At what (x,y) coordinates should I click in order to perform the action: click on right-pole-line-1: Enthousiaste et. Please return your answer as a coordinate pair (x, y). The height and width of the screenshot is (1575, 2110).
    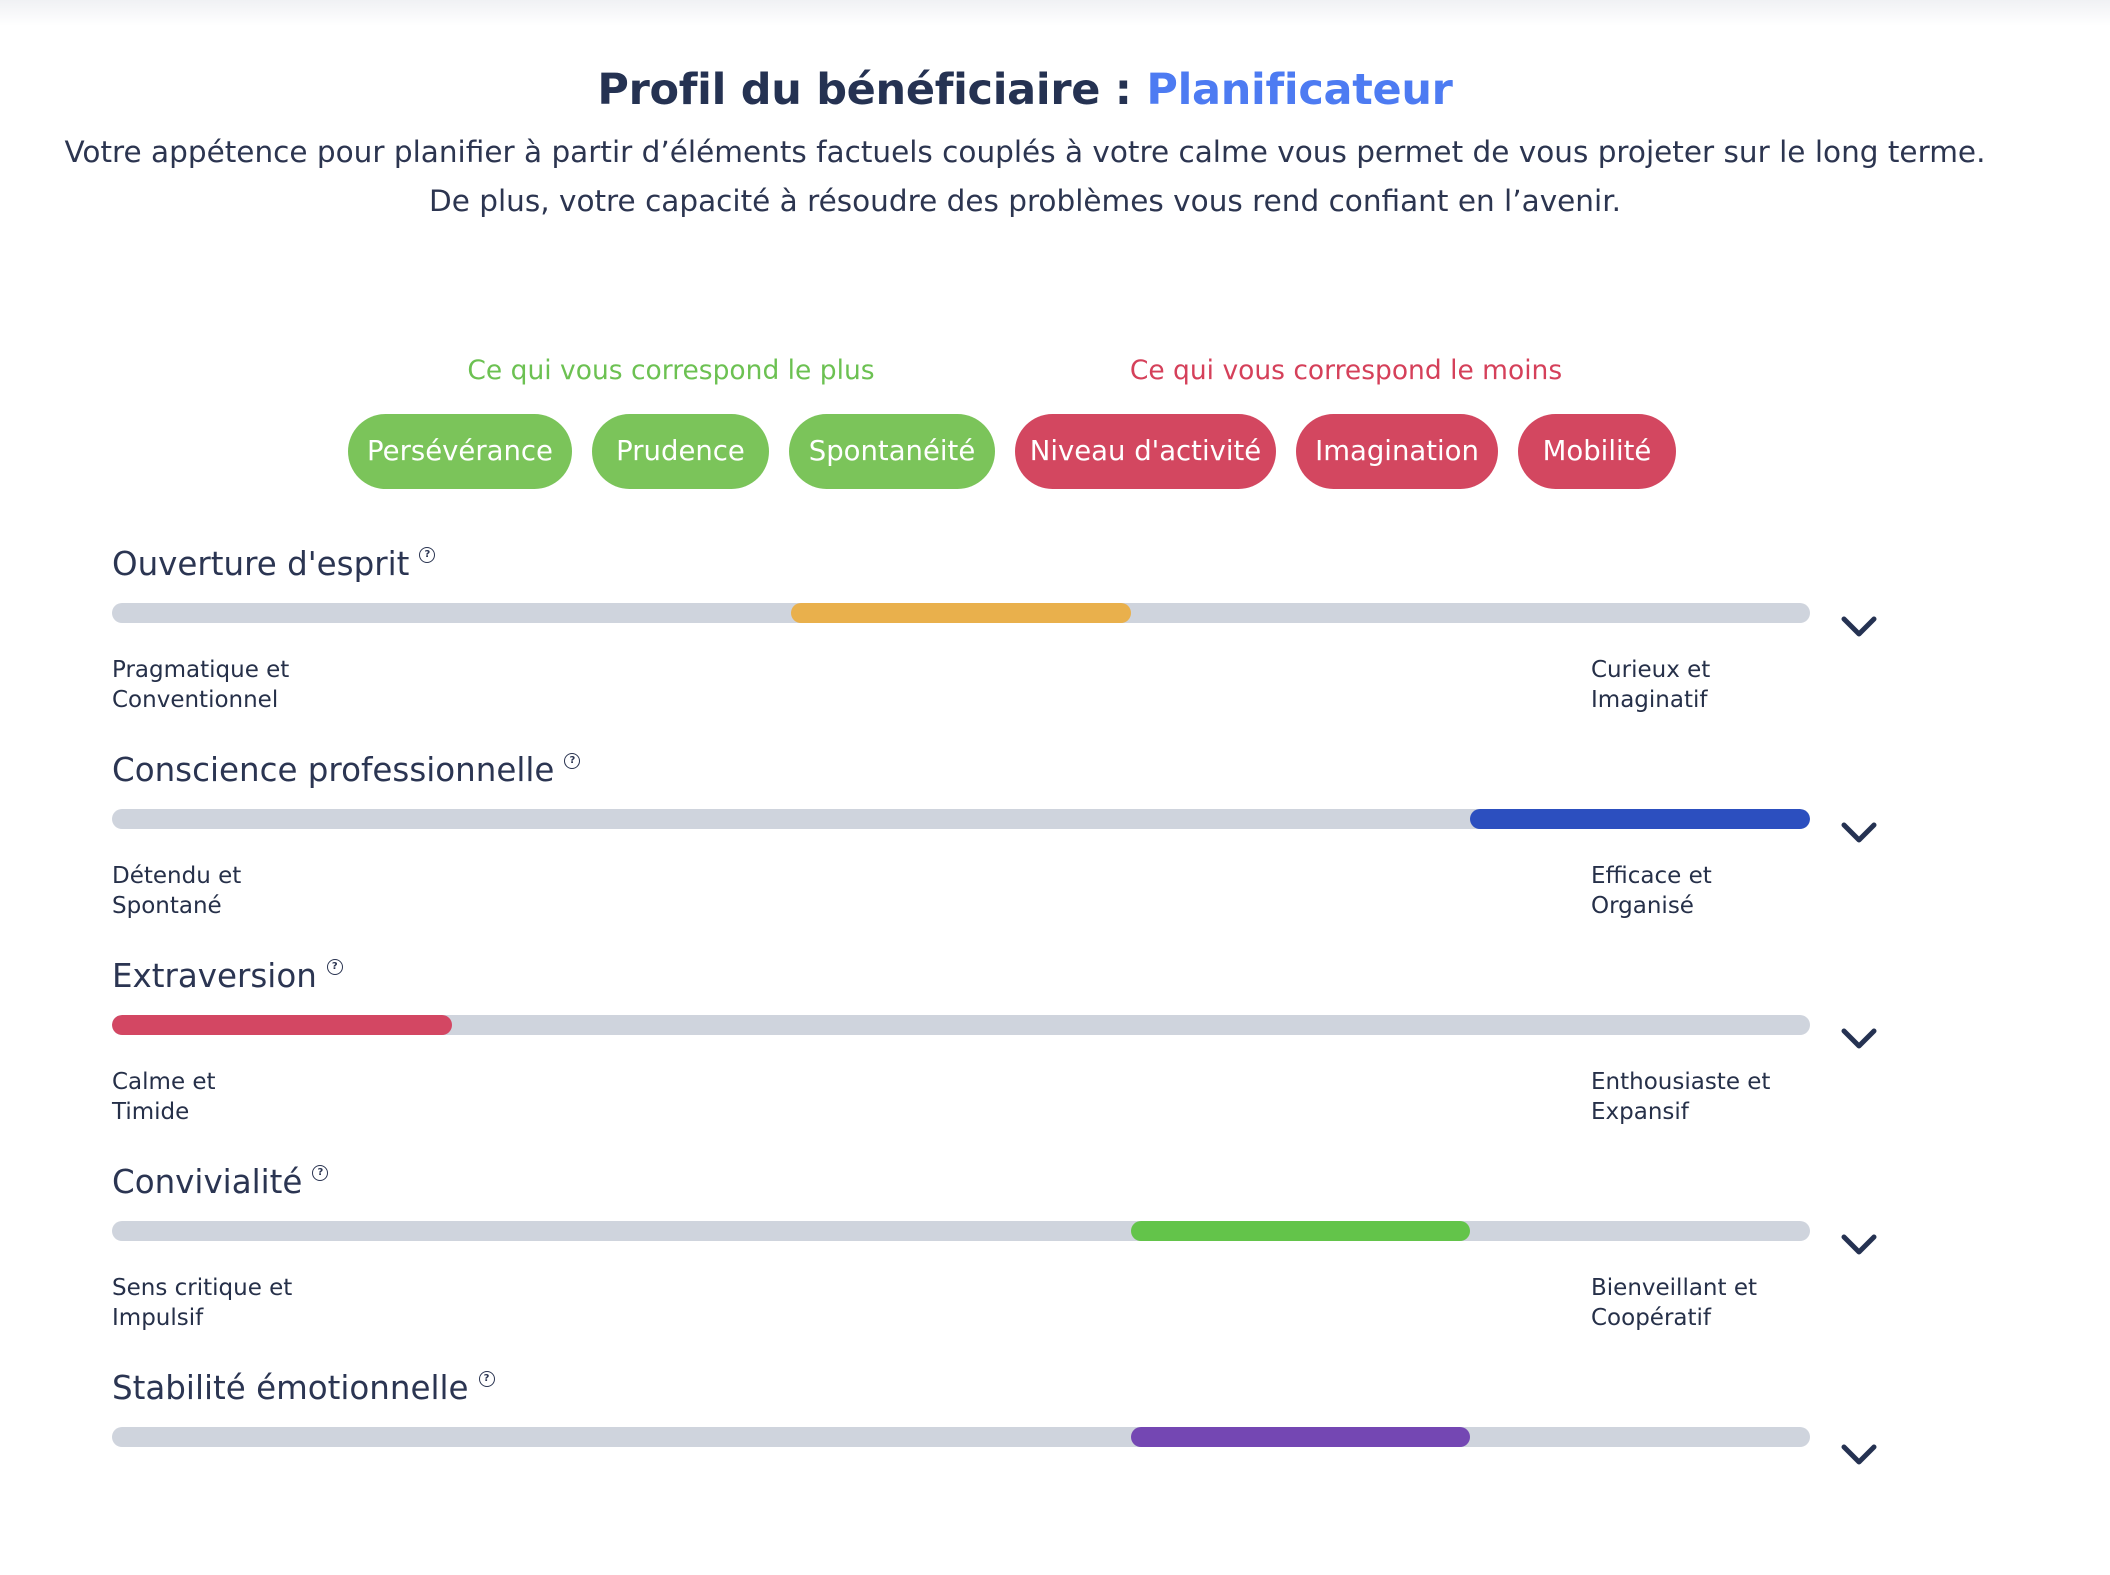
    Looking at the image, I should click on (1681, 1082).